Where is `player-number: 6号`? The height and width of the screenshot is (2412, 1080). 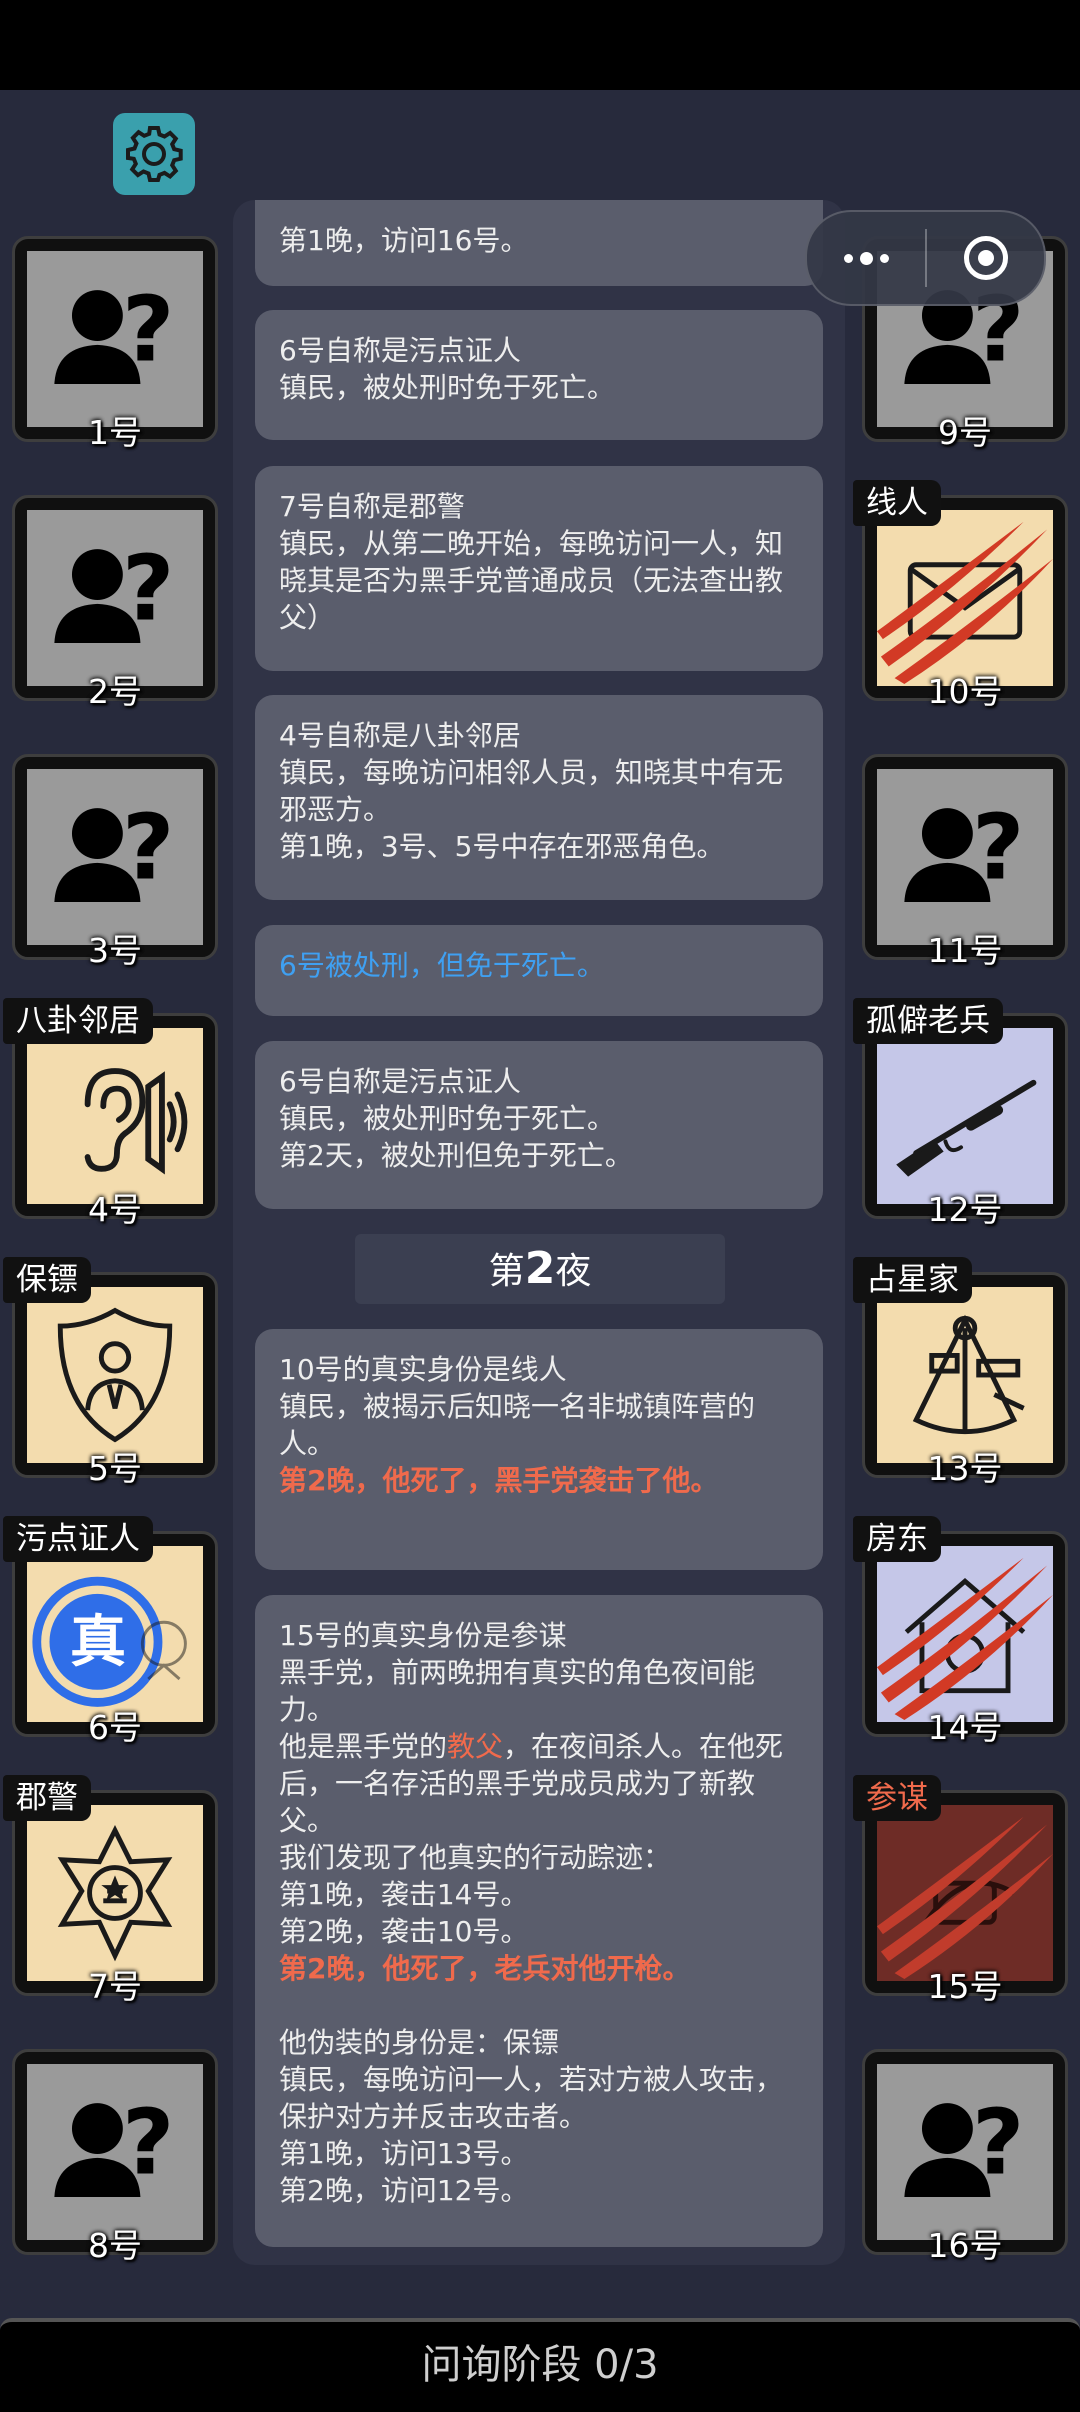 player-number: 6号 is located at coordinates (115, 1727).